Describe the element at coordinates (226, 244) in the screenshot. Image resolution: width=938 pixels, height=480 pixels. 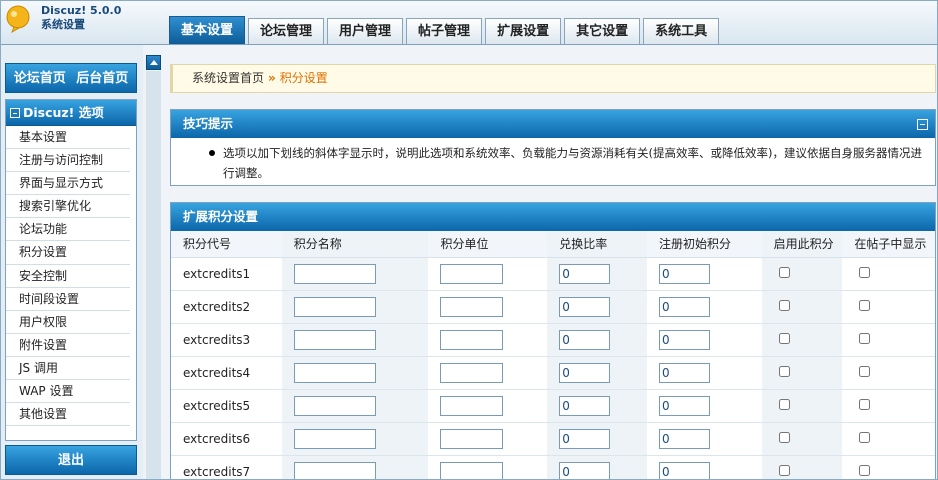
I see `column-header: 积分代号` at that location.